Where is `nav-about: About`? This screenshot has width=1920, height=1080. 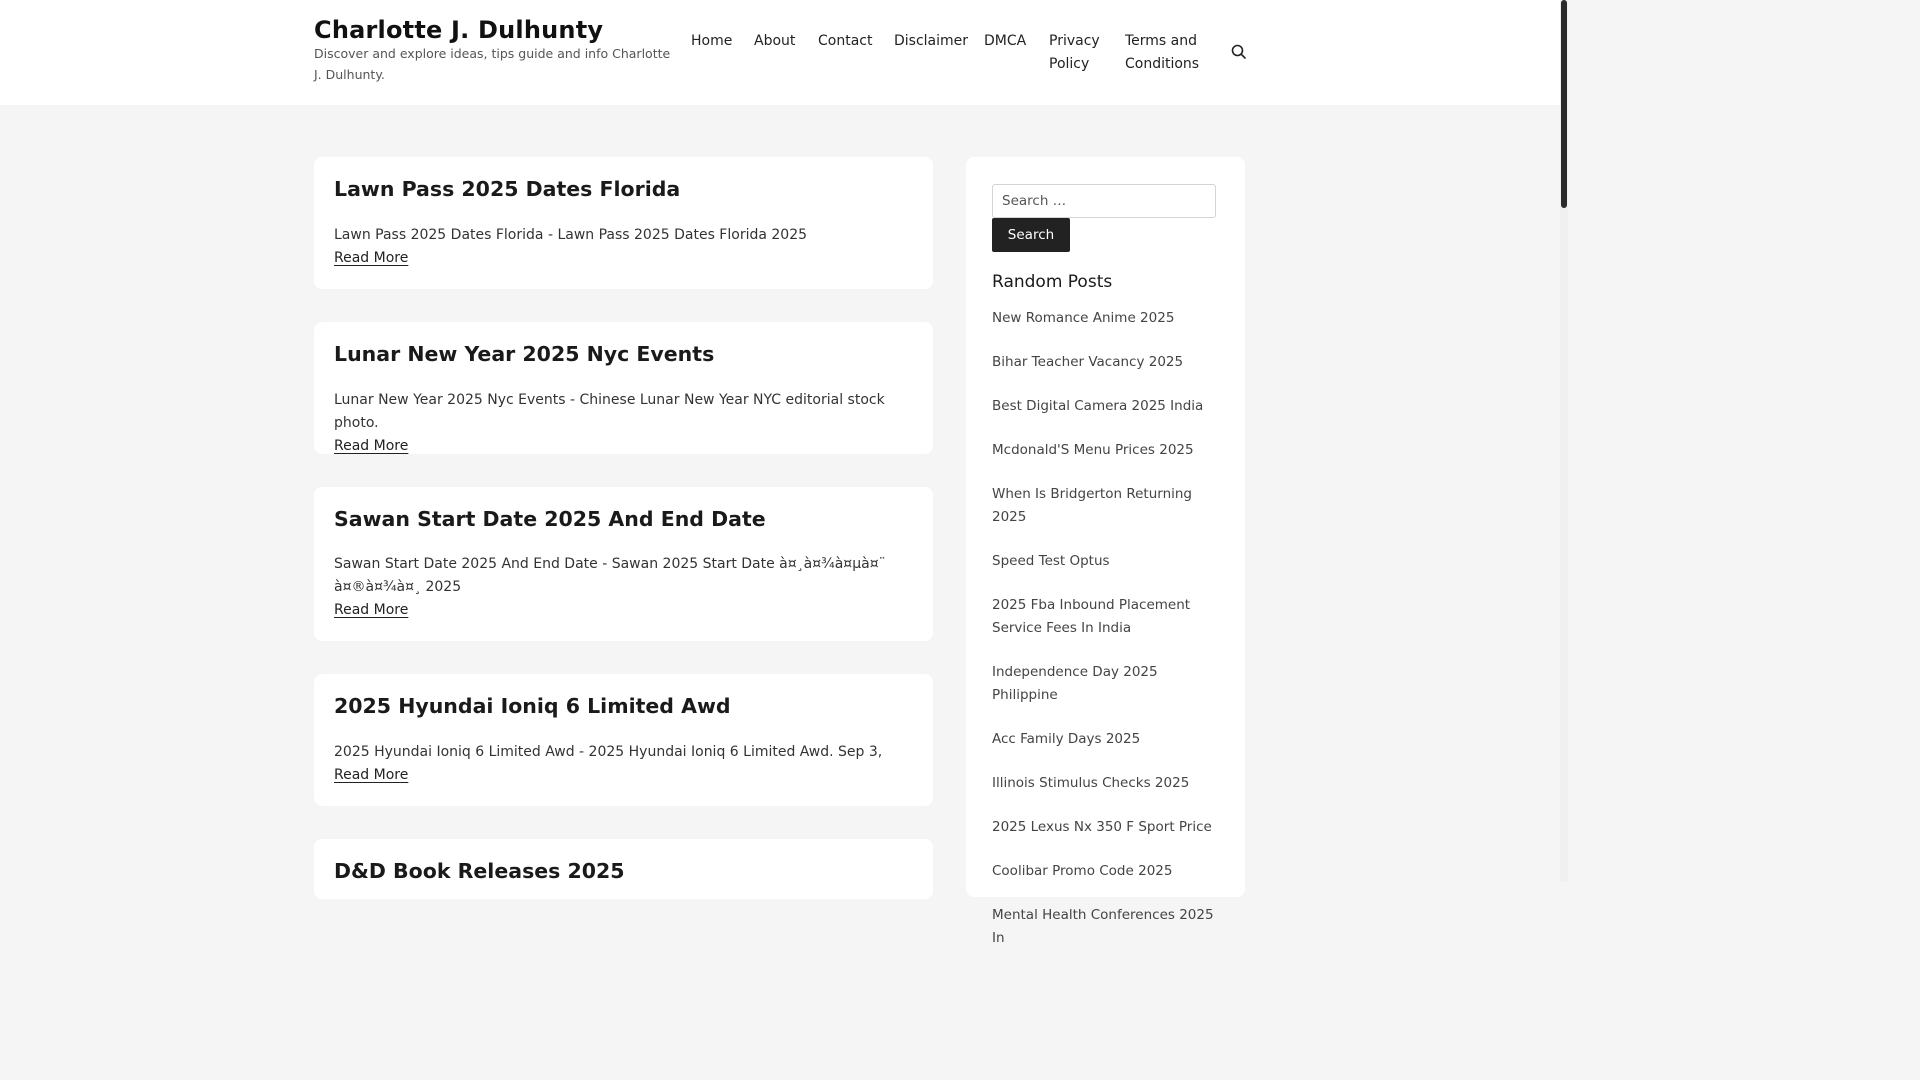
nav-about: About is located at coordinates (774, 41).